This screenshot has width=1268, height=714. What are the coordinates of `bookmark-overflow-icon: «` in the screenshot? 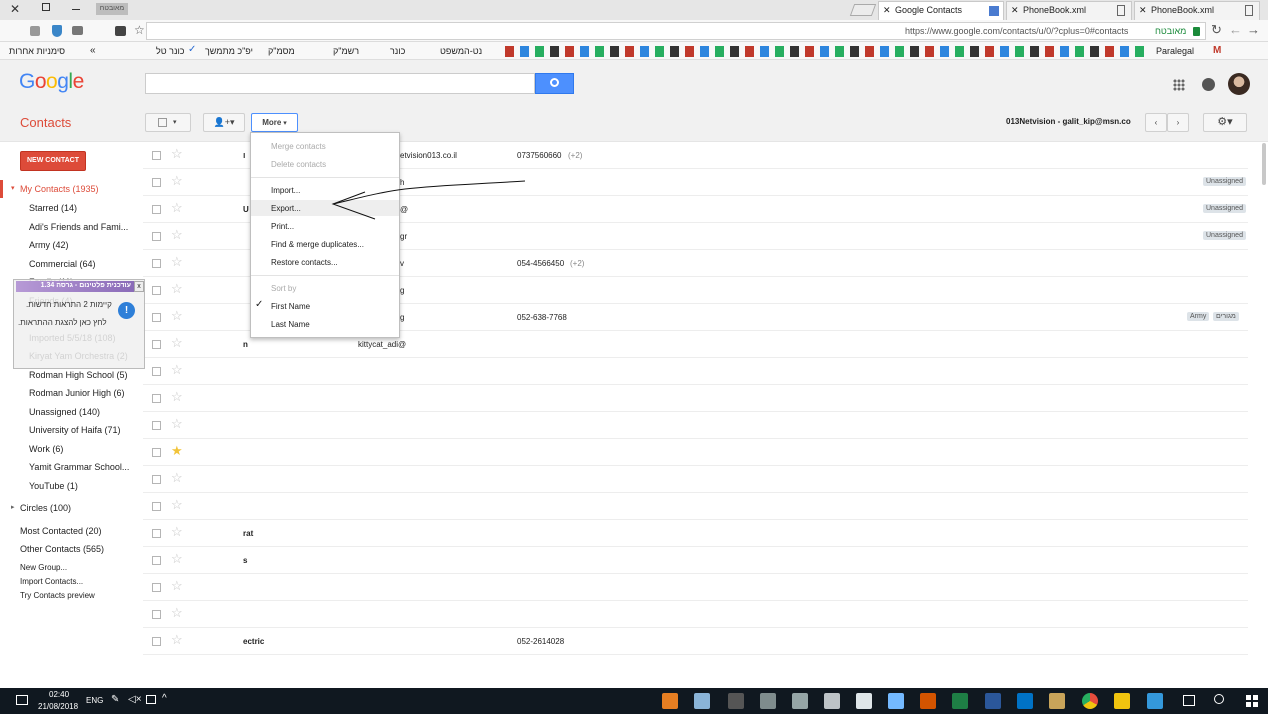 It's located at (93, 50).